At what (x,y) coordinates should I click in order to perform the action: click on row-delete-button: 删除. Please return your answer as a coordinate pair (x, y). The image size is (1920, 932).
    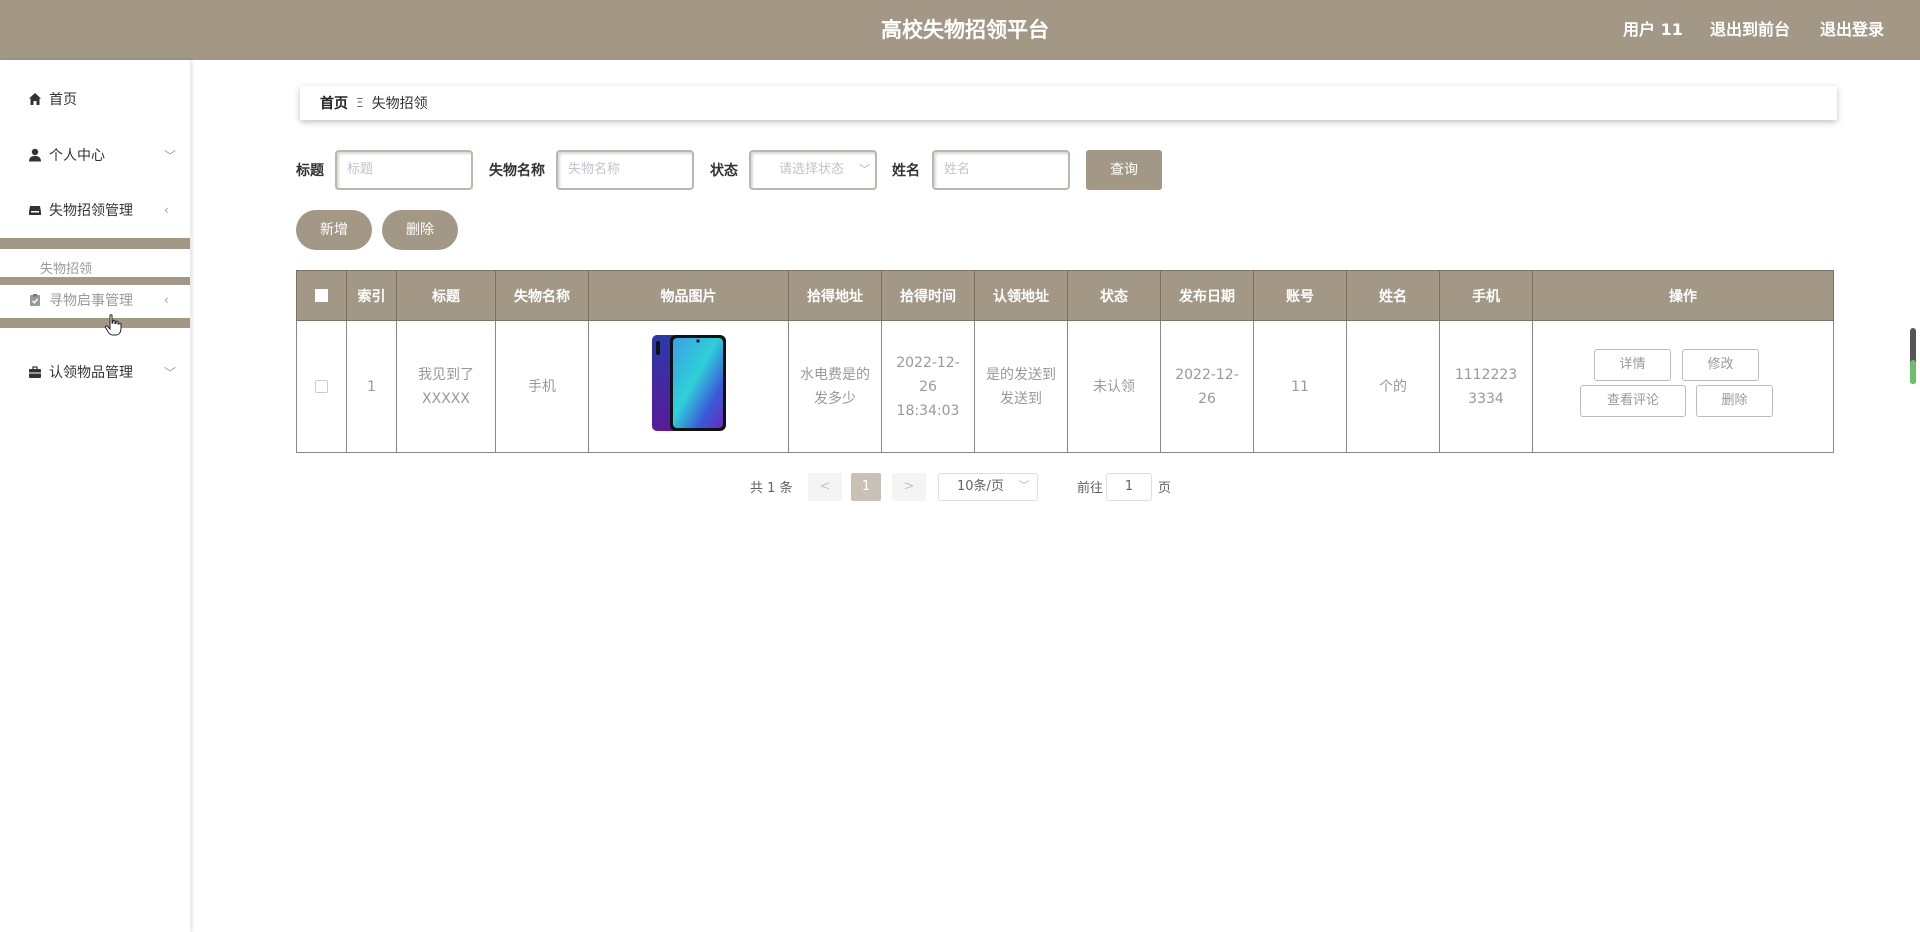
    Looking at the image, I should click on (1734, 401).